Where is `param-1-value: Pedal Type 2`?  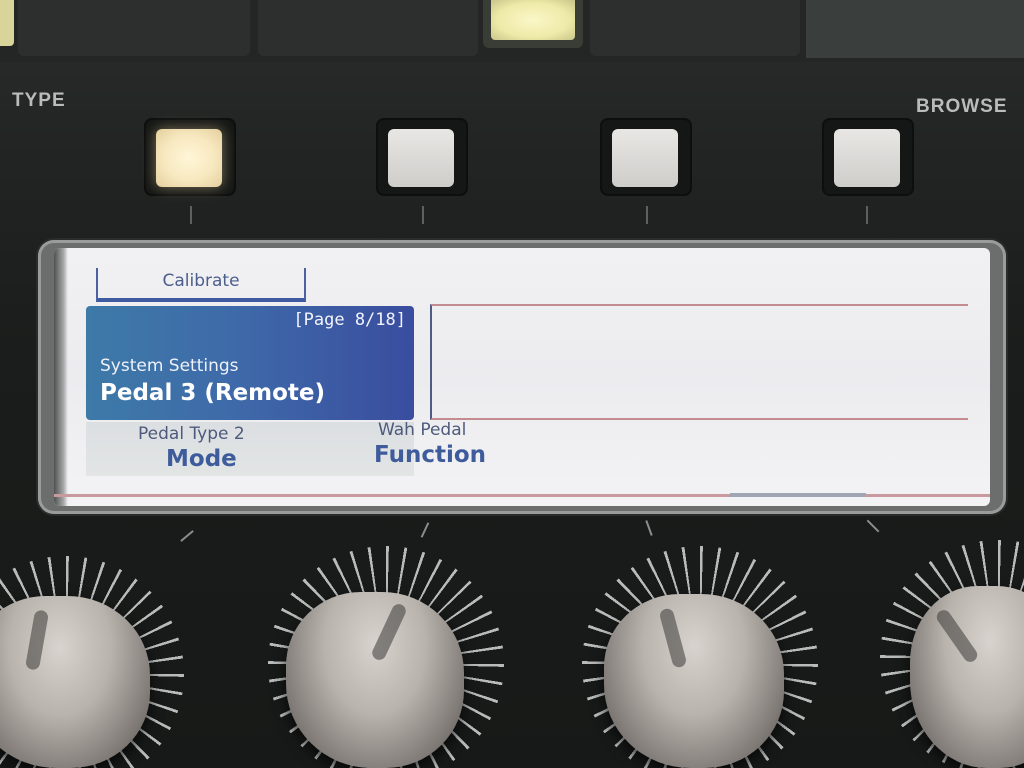
param-1-value: Pedal Type 2 is located at coordinates (191, 434).